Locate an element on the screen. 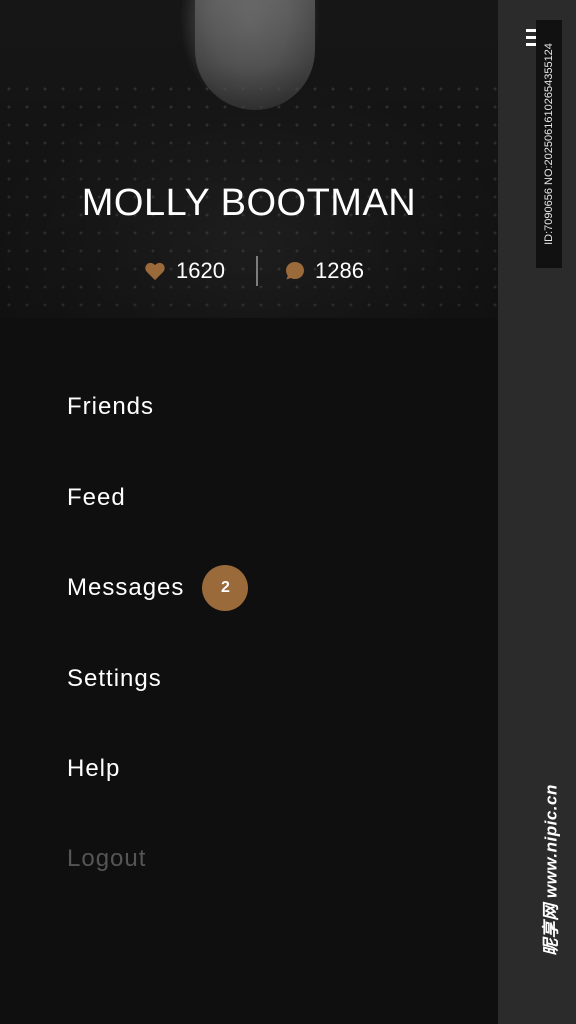 The width and height of the screenshot is (576, 1024). likes-count: 1620 is located at coordinates (200, 270).